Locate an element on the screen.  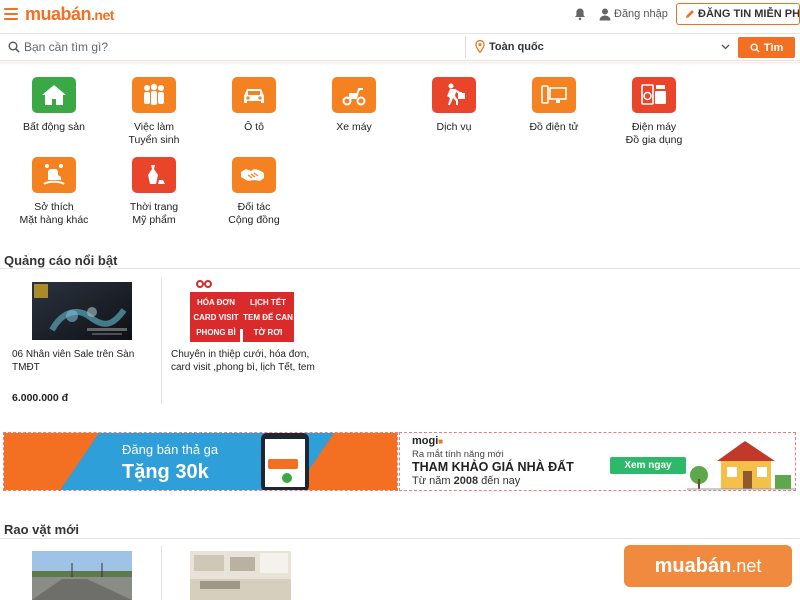
ad-img-text: LỊCH TẾT is located at coordinates (268, 302).